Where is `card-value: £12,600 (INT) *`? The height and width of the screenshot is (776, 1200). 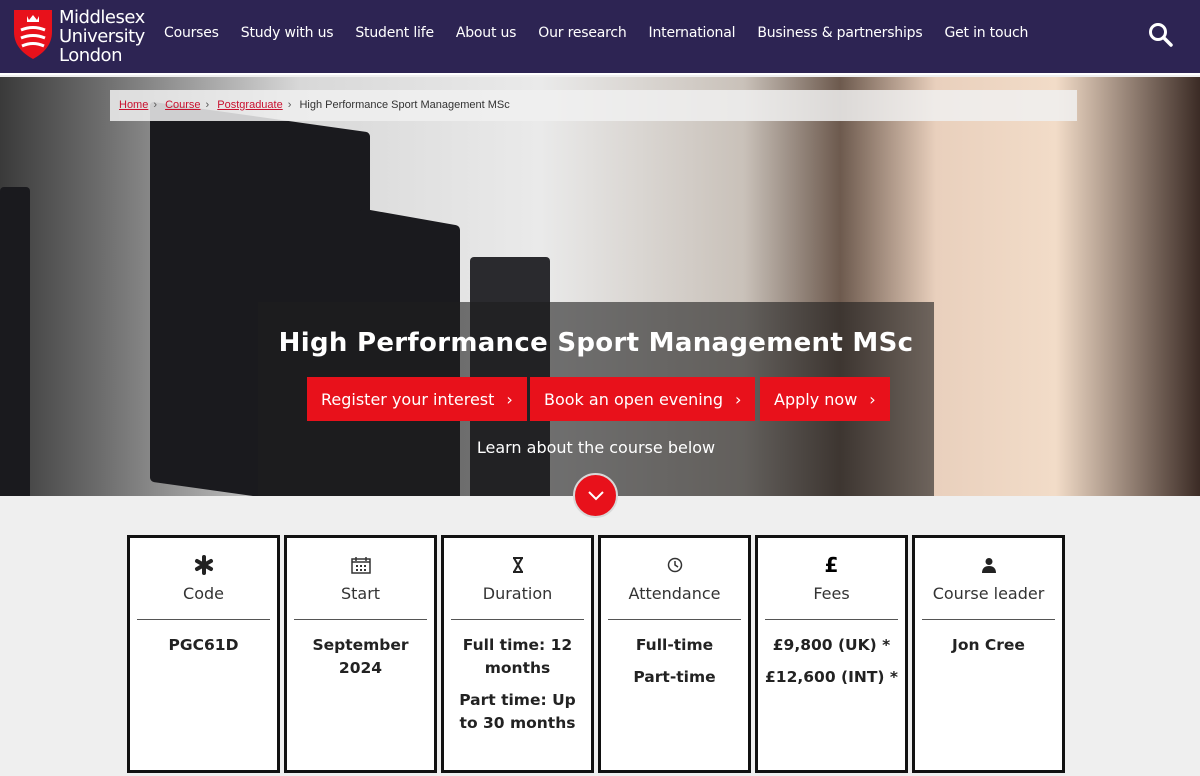 card-value: £12,600 (INT) * is located at coordinates (831, 677).